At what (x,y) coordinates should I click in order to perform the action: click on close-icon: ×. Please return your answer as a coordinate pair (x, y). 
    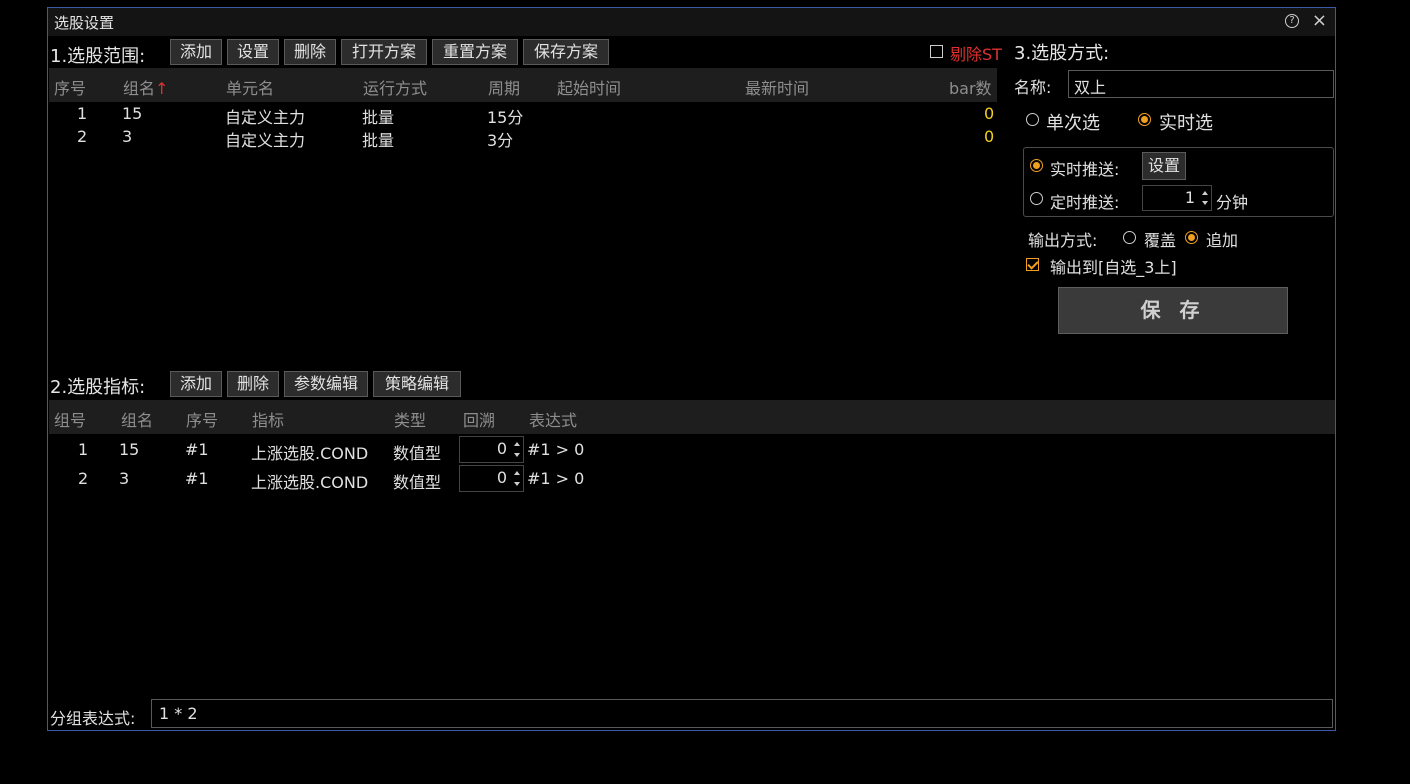
    Looking at the image, I should click on (1319, 20).